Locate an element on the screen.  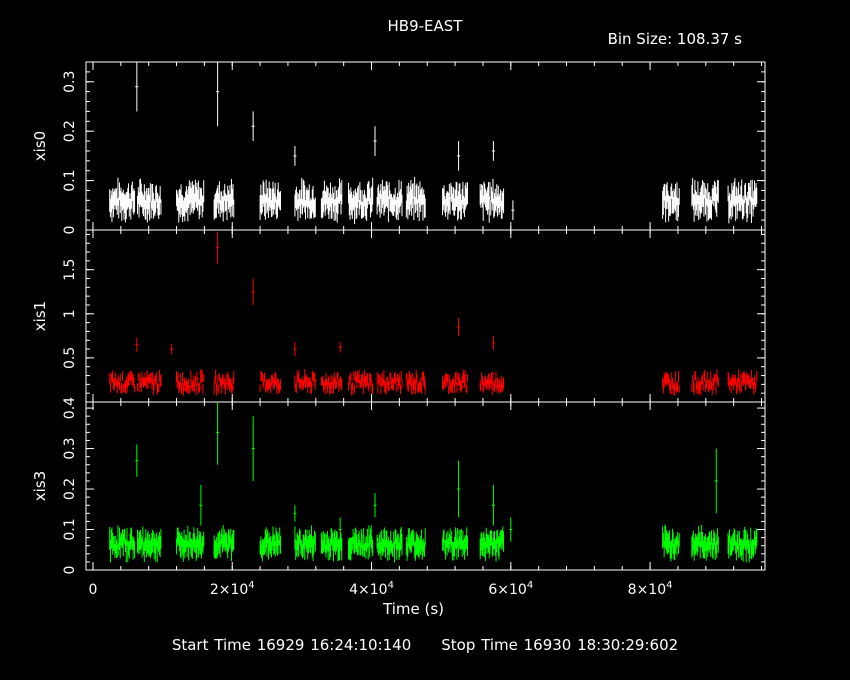
y-axis-label: xis0 is located at coordinates (40, 146).